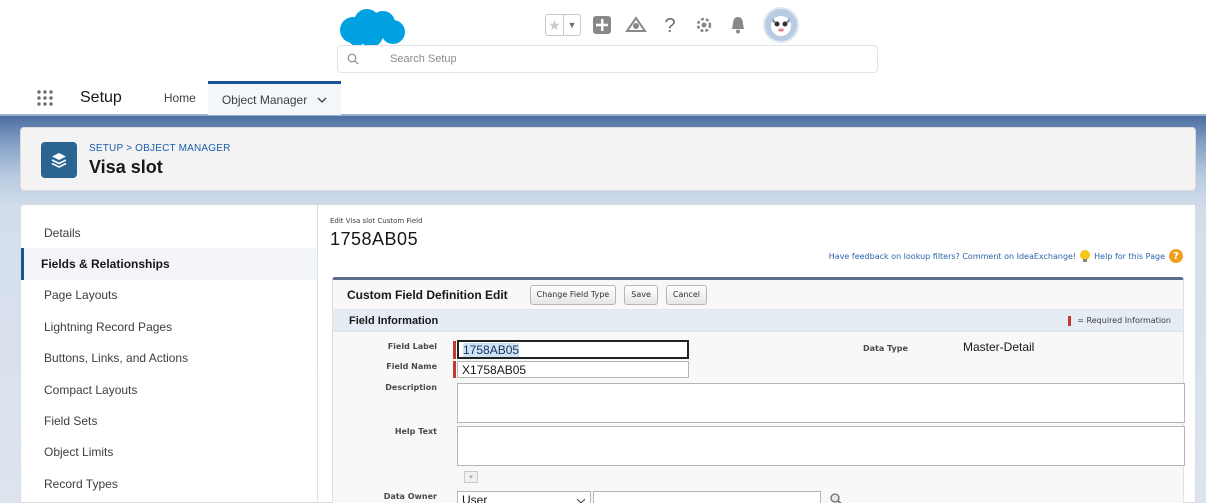 The image size is (1206, 503). I want to click on tab-object-manager: Object Manager, so click(274, 98).